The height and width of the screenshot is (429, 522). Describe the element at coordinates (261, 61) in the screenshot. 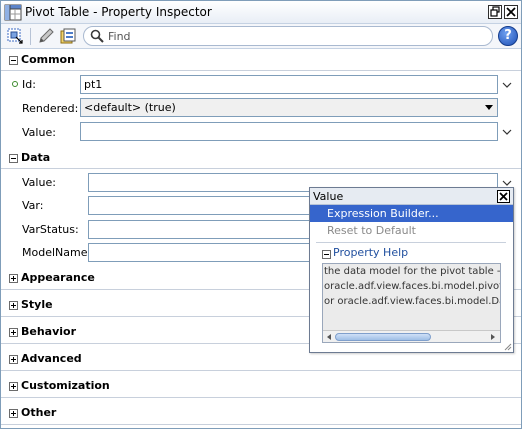

I see `section-common: Common` at that location.